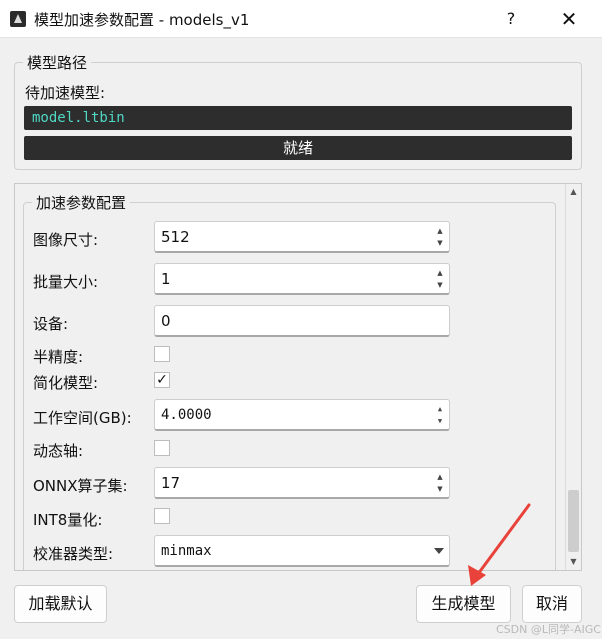 The image size is (602, 639). I want to click on calibrator-select: minmax, so click(302, 551).